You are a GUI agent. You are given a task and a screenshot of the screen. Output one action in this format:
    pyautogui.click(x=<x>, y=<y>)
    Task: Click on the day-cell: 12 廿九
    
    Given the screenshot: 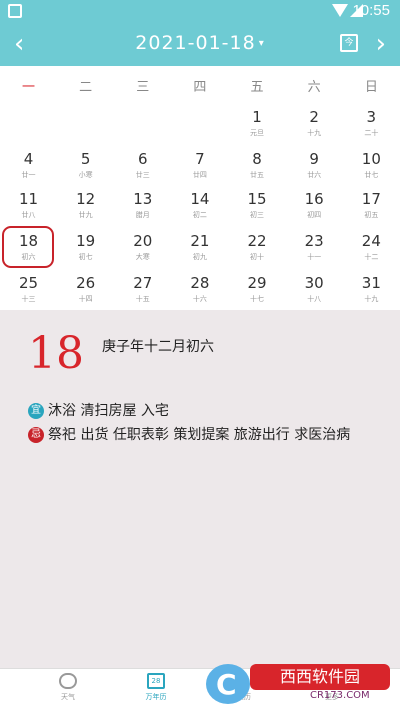 What is the action you would take?
    pyautogui.click(x=85, y=205)
    